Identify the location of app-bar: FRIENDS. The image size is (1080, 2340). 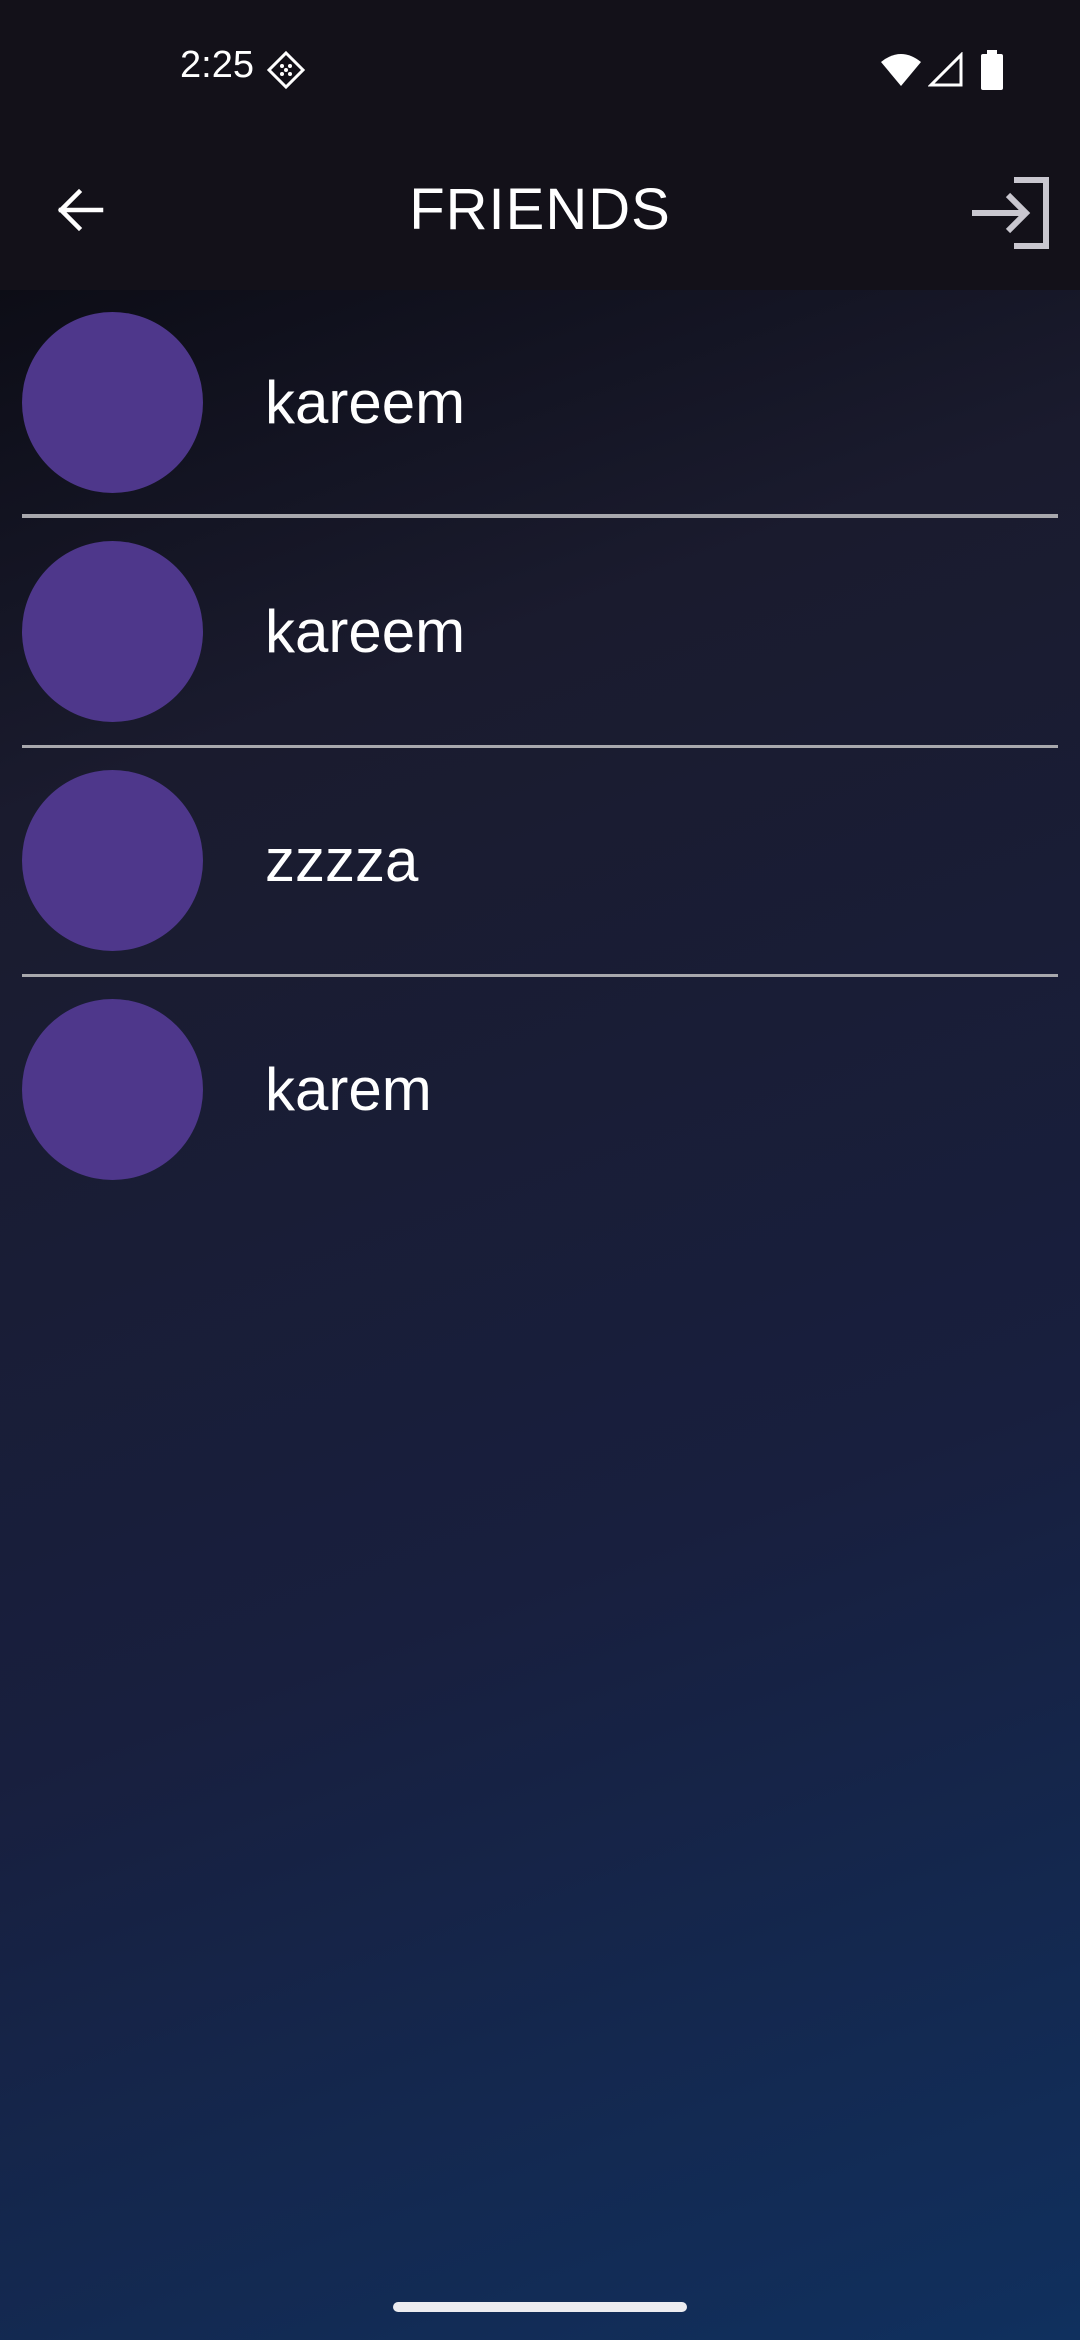
(540, 215).